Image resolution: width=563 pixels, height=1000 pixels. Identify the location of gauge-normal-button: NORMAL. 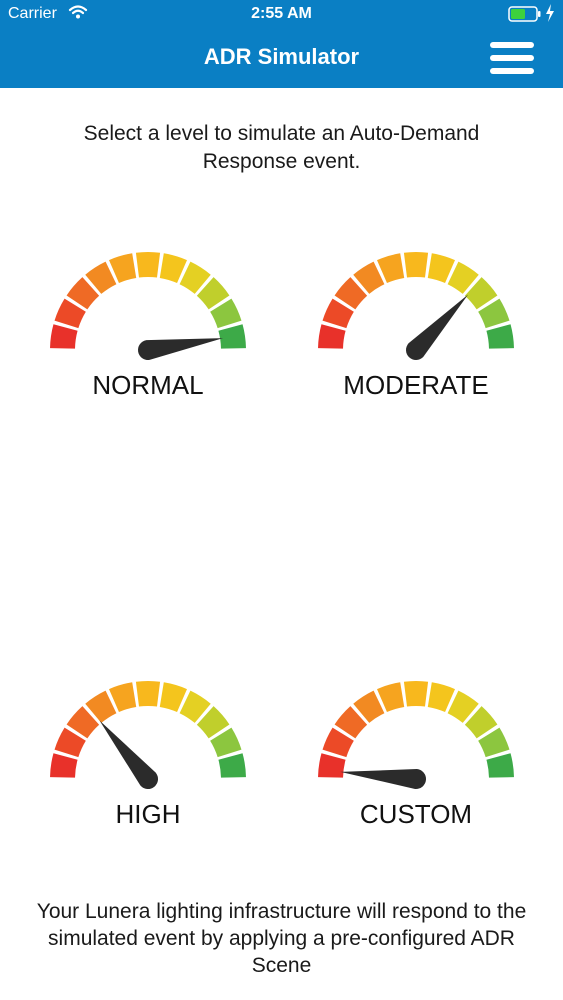
(148, 335).